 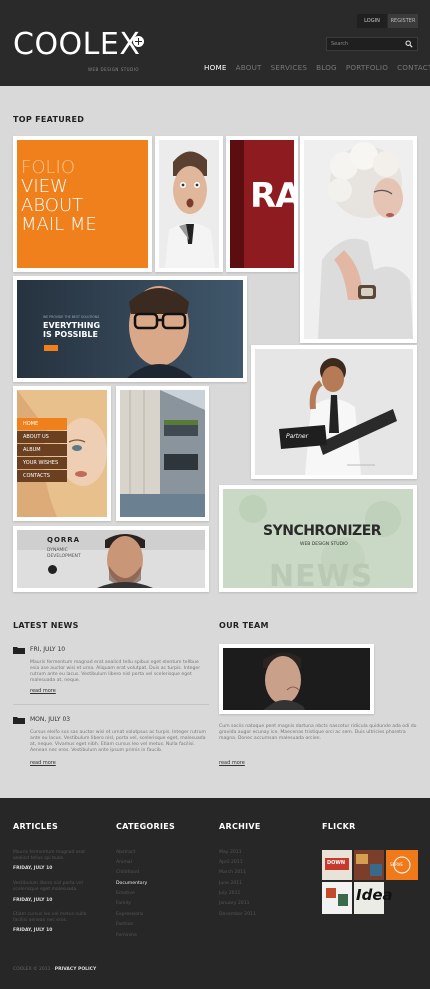 I want to click on archive-item: June 2011, so click(x=230, y=883).